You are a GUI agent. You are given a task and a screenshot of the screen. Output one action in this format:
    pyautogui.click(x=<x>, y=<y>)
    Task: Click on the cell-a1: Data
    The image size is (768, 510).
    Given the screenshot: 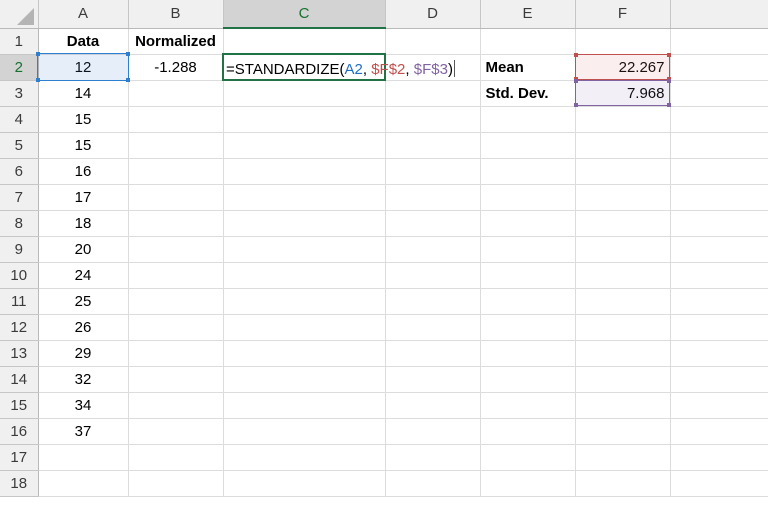 What is the action you would take?
    pyautogui.click(x=83, y=41)
    